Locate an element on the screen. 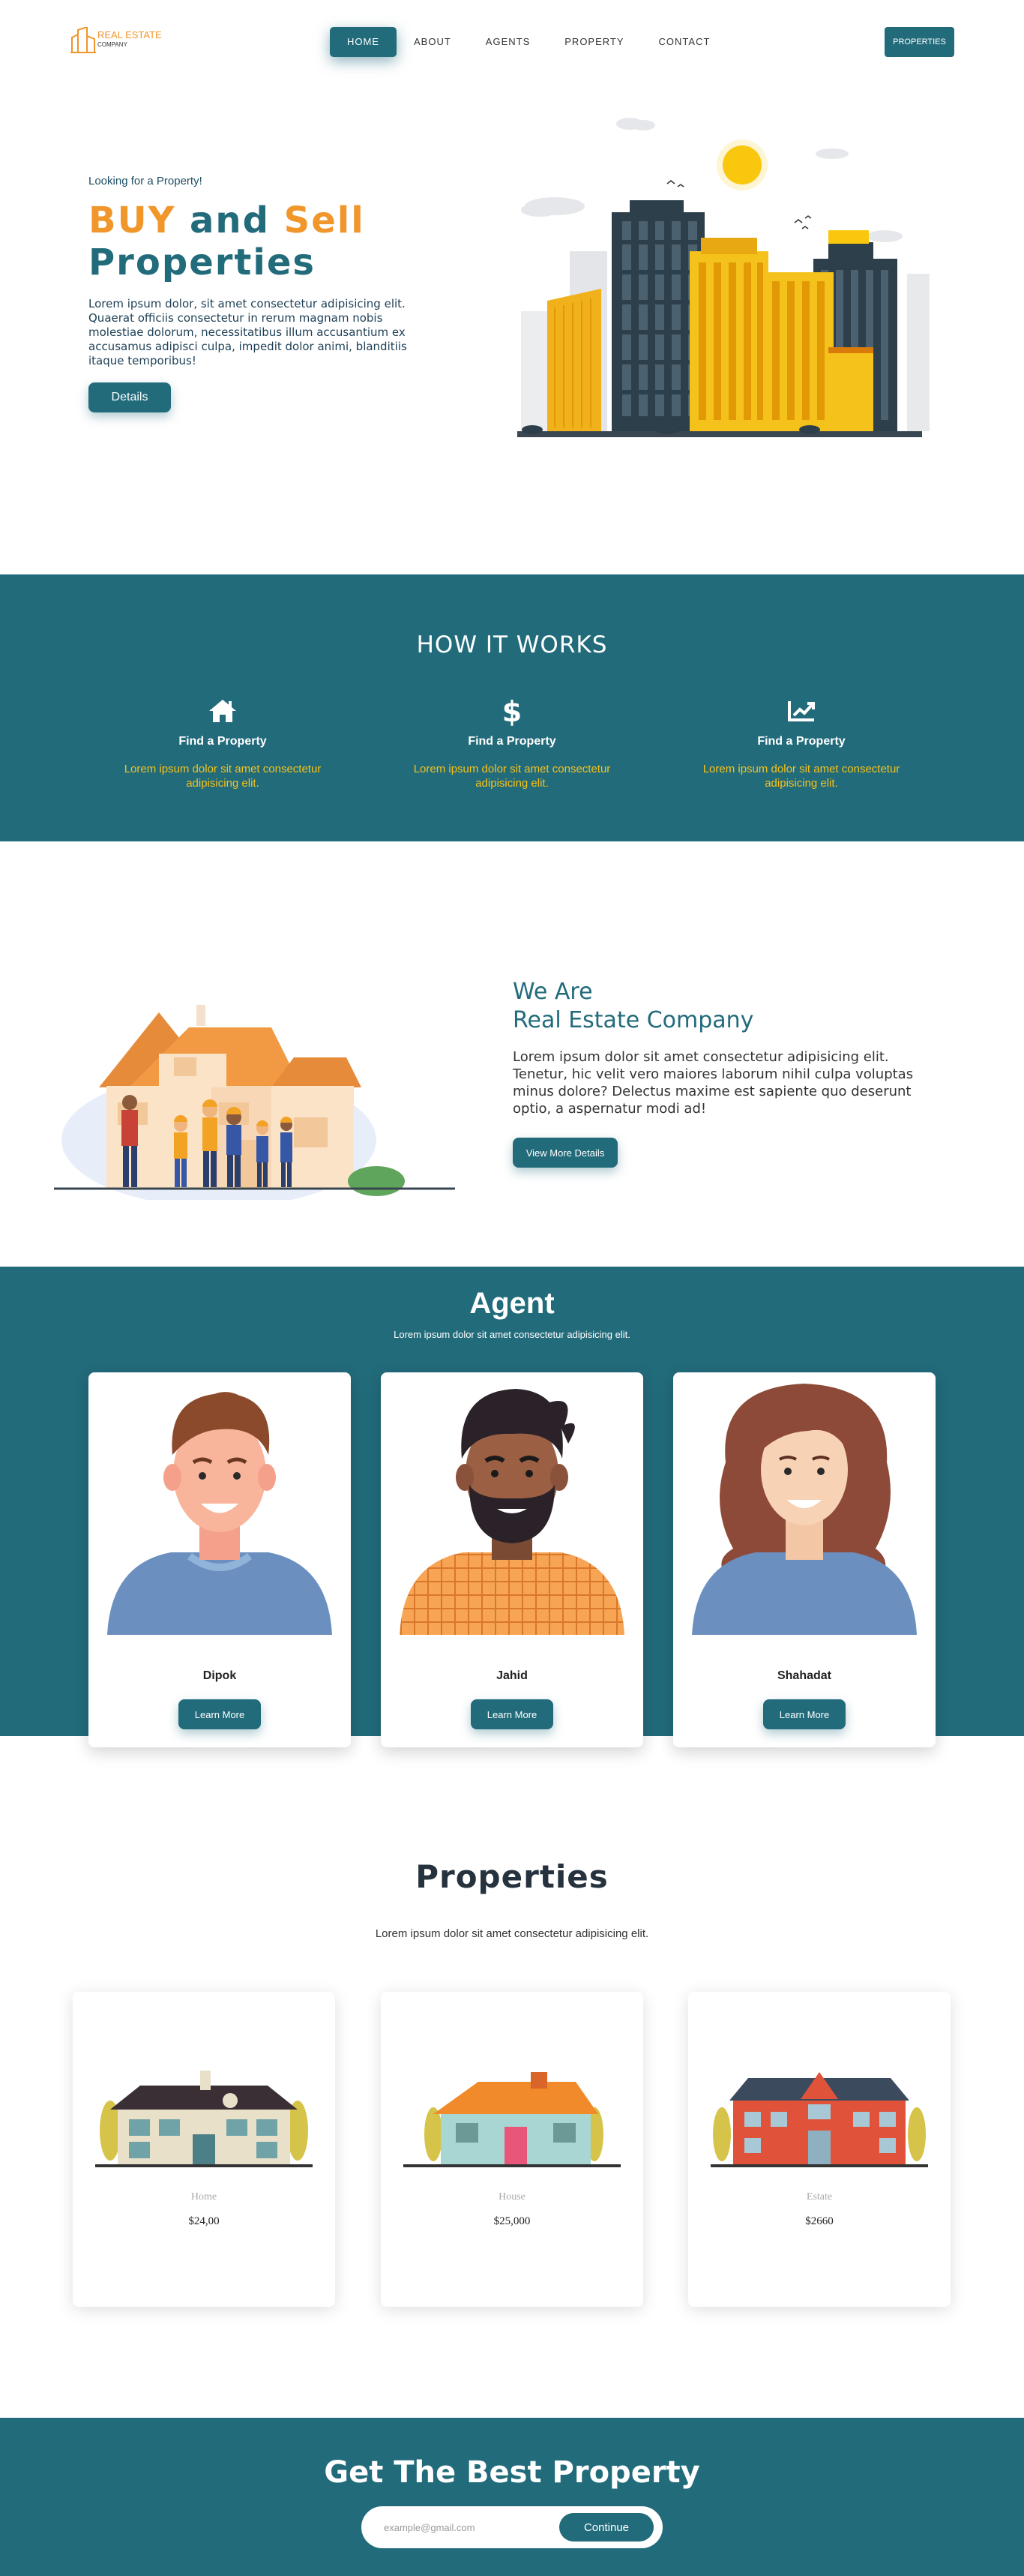  main-menu: HOME ABOUT AGENTS PROPERTY CONTACT is located at coordinates (528, 42).